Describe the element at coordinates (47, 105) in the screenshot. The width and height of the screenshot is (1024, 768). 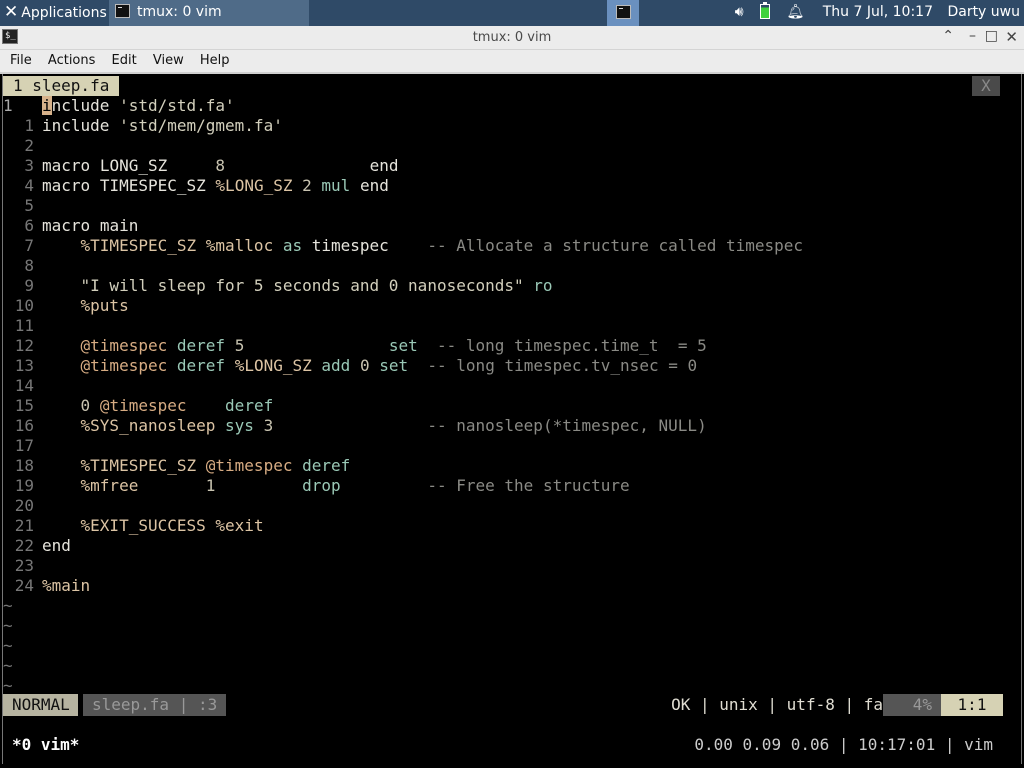
I see `text-cursor: i` at that location.